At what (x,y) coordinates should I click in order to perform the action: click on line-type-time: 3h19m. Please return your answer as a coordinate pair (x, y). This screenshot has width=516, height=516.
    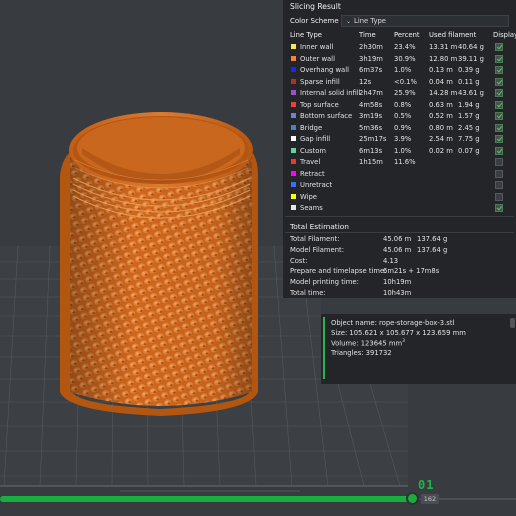
    Looking at the image, I should click on (371, 58).